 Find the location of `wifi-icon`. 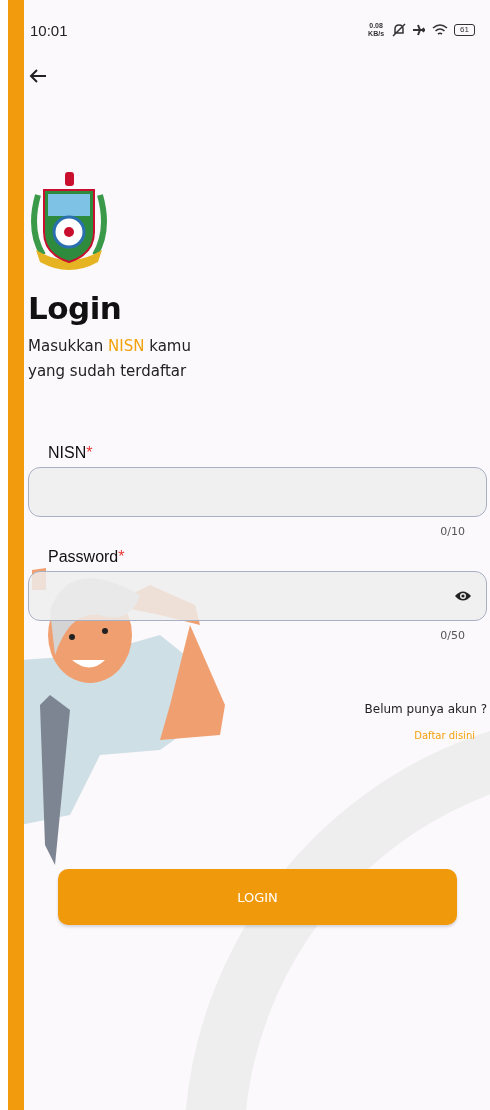

wifi-icon is located at coordinates (440, 30).